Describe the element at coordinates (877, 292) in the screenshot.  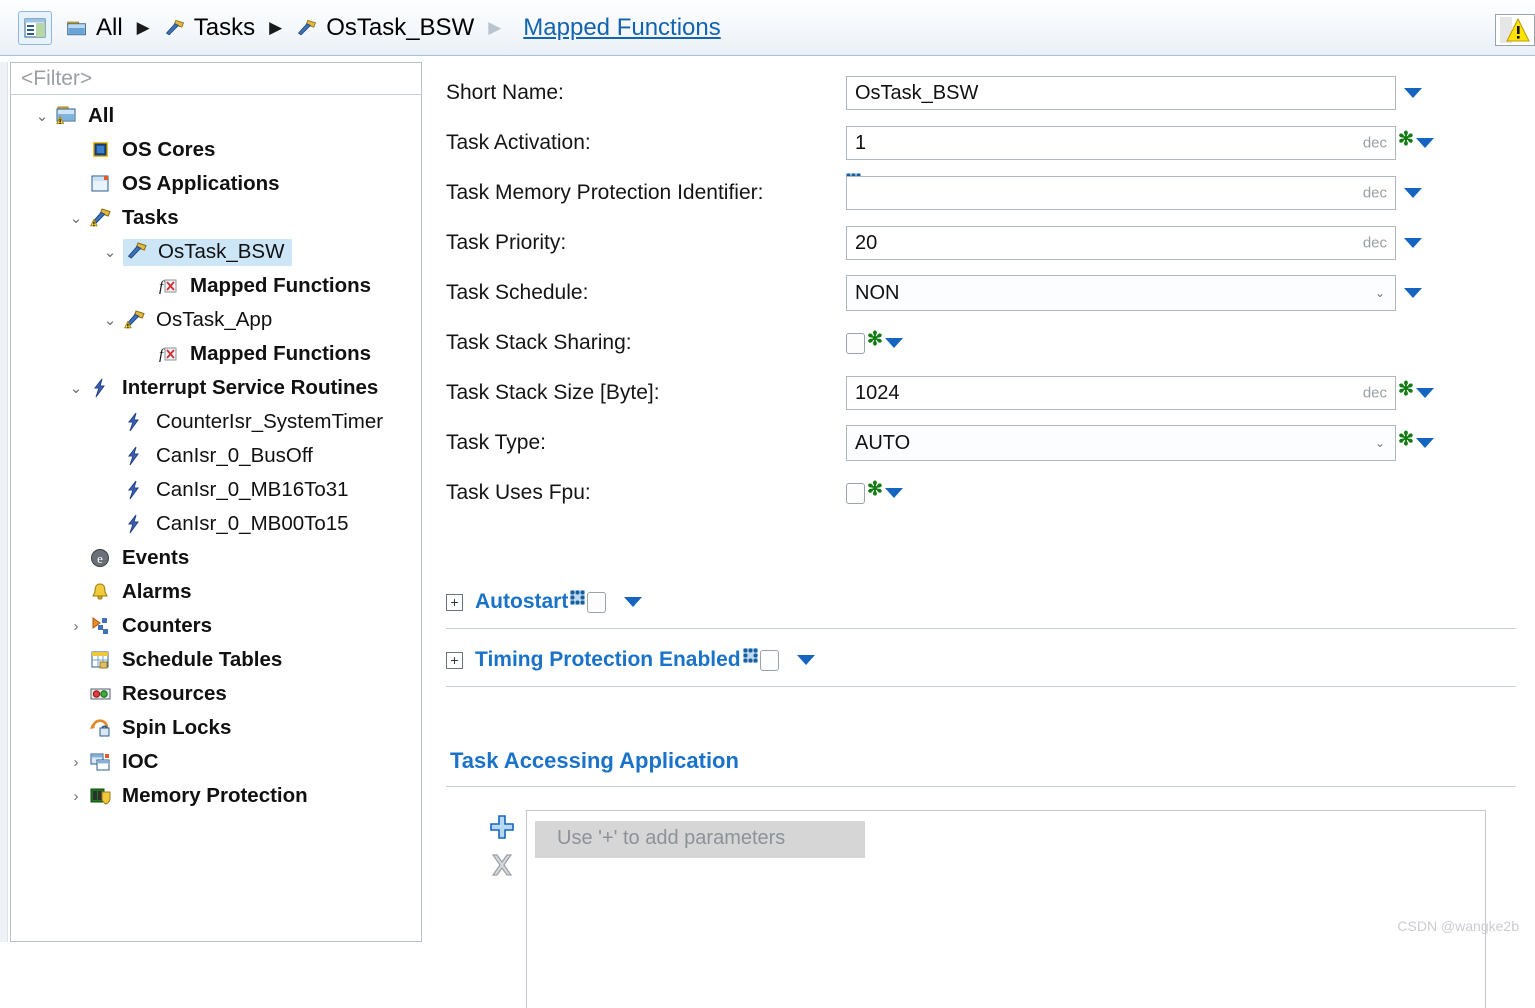
I see `field-value: NON` at that location.